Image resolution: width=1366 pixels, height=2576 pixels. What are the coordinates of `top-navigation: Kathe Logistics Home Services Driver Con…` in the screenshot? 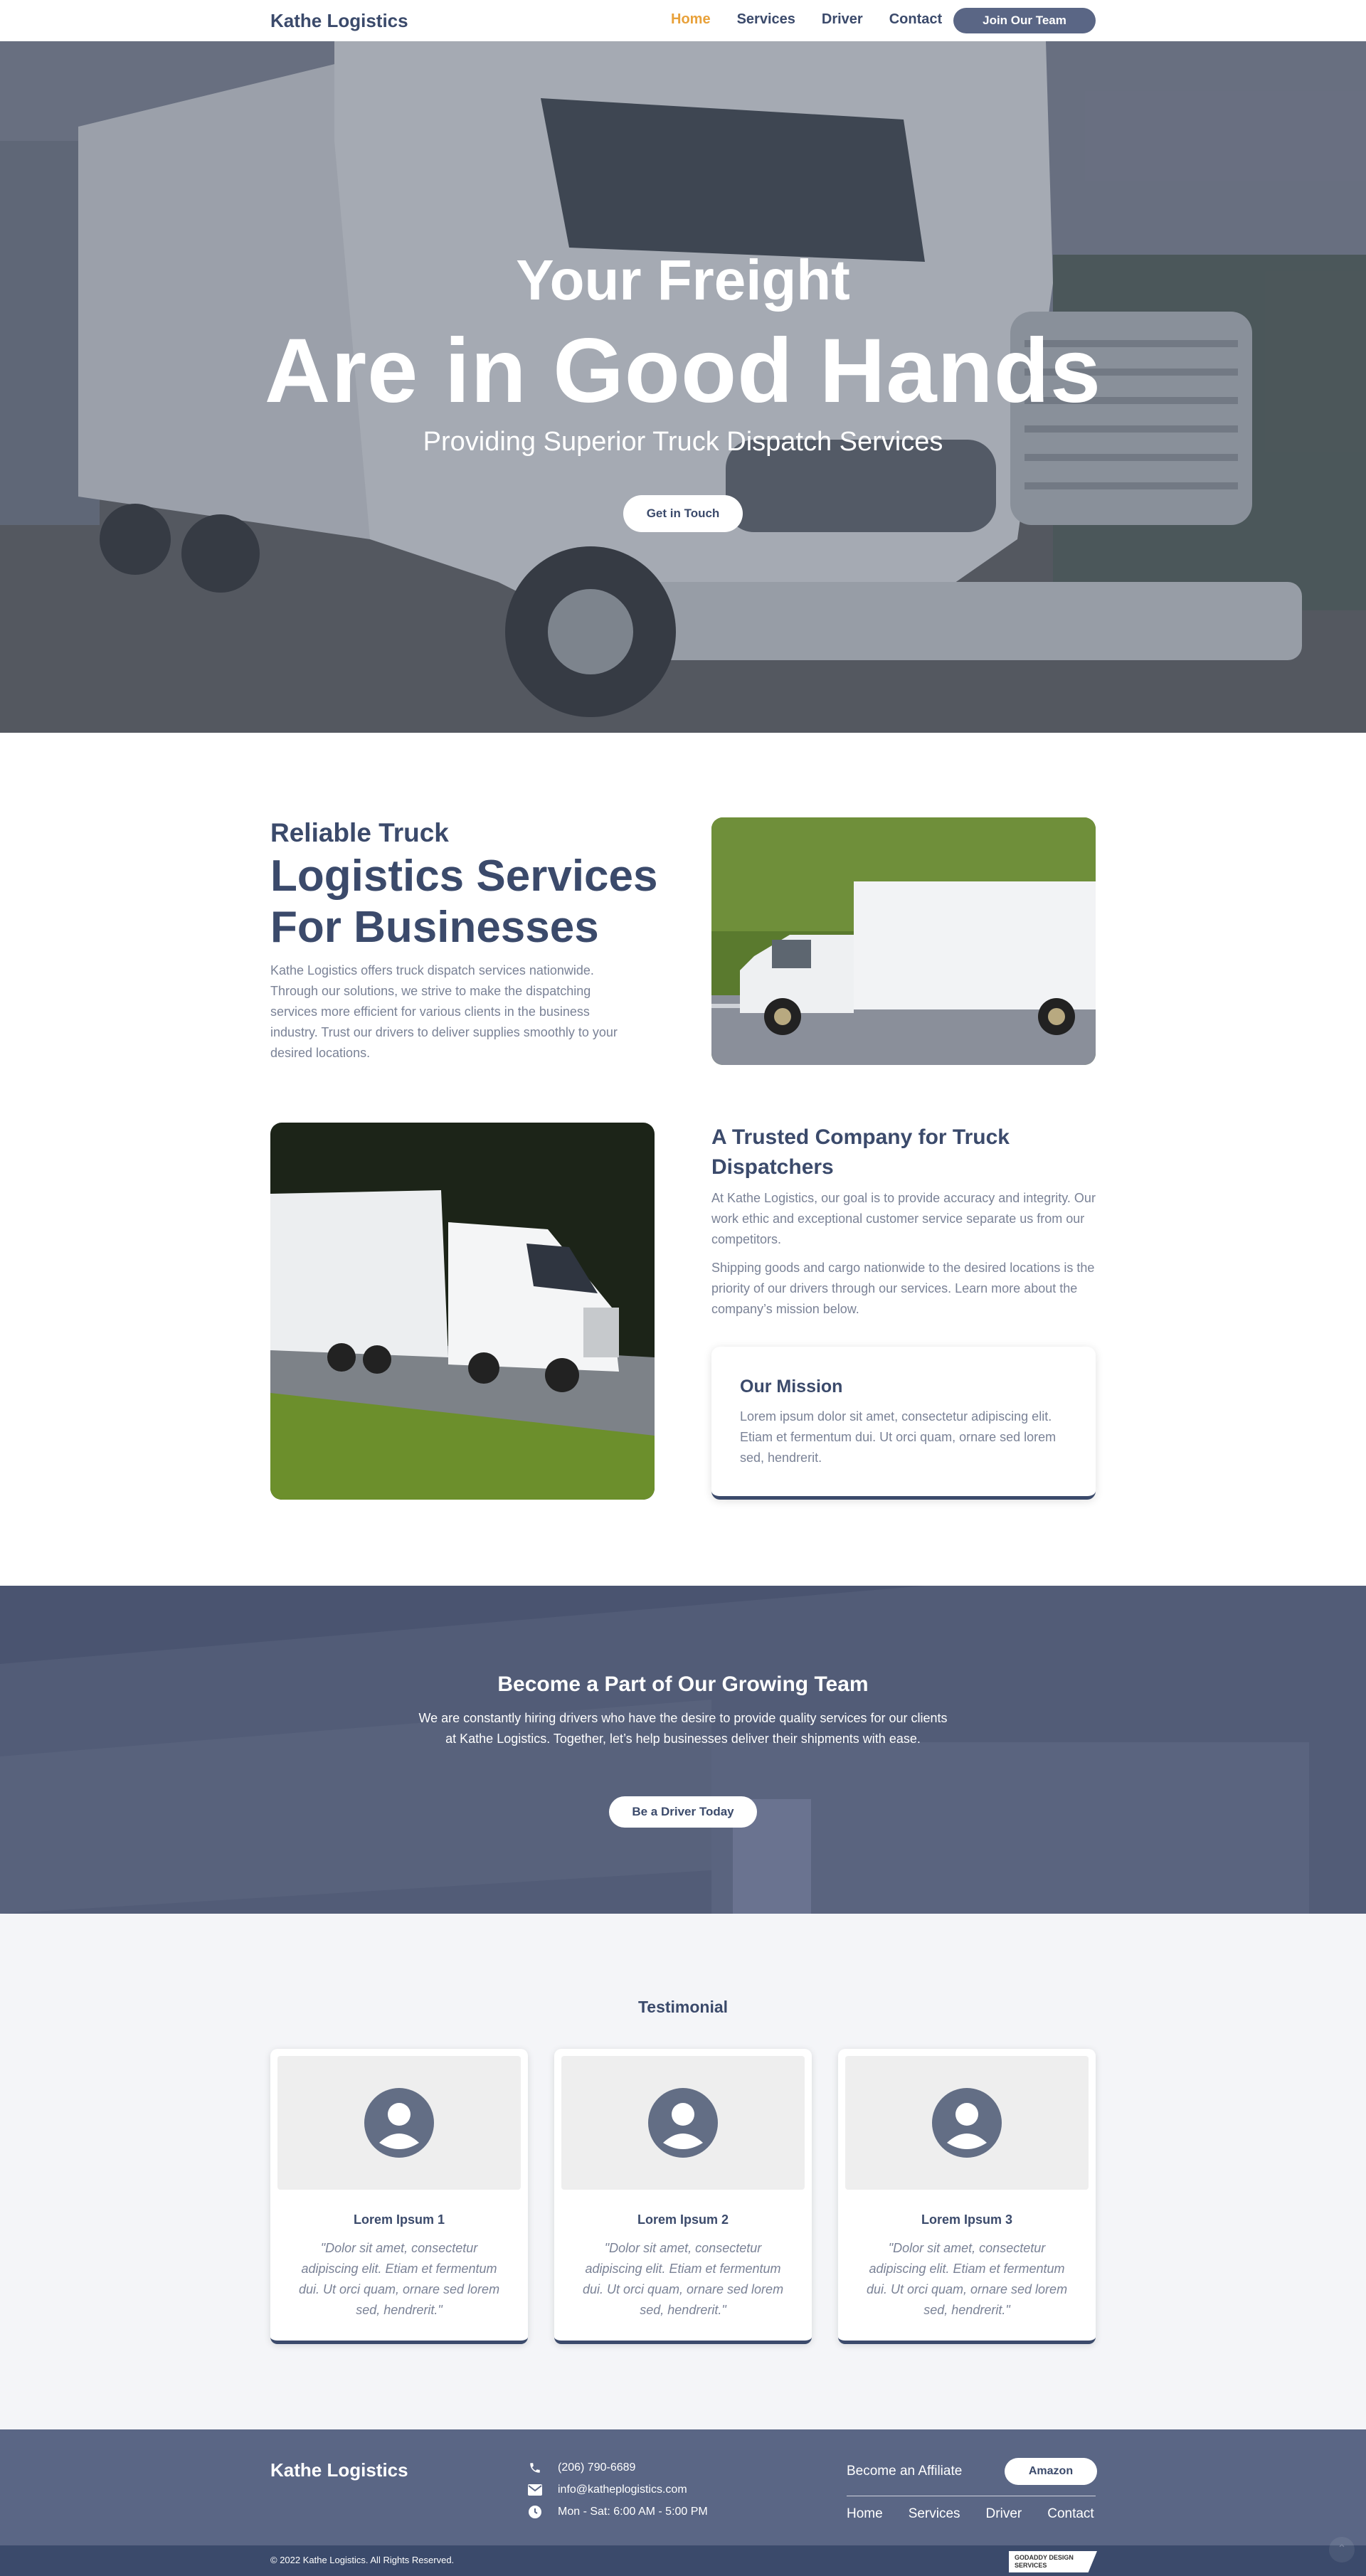 It's located at (683, 20).